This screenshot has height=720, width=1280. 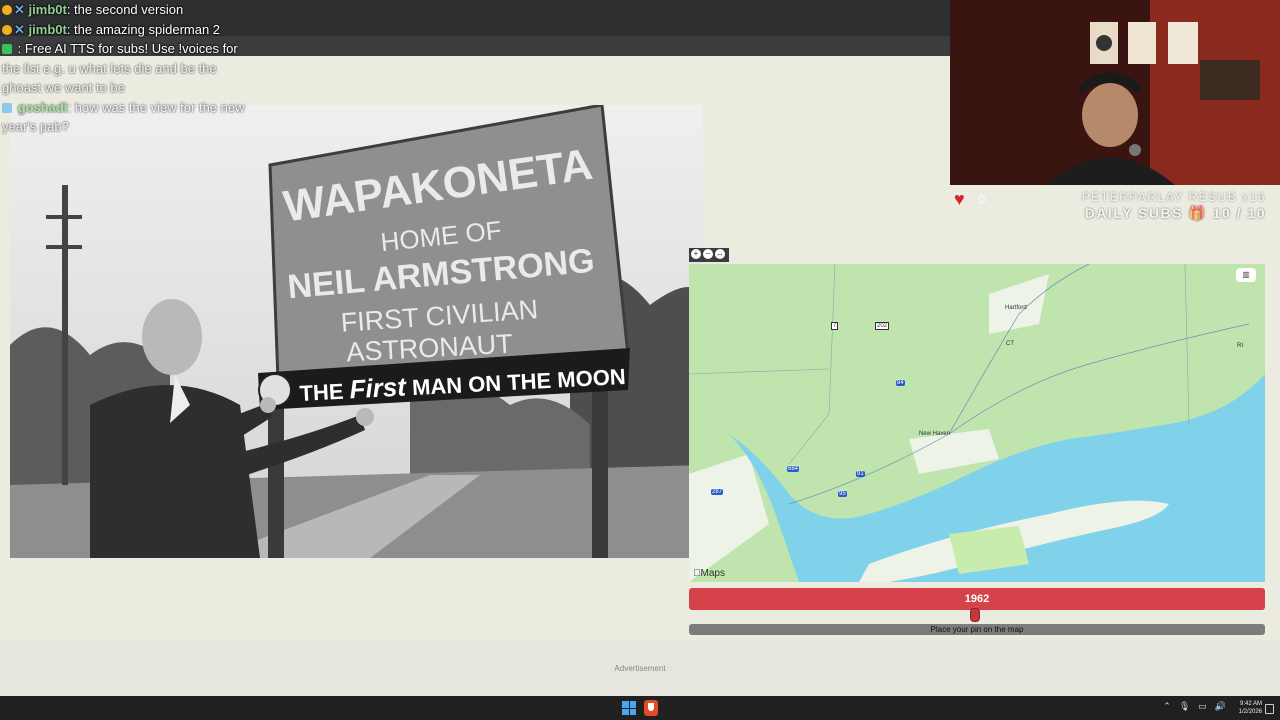 What do you see at coordinates (63, 87) in the screenshot?
I see `chat-message: ghoast we want to be` at bounding box center [63, 87].